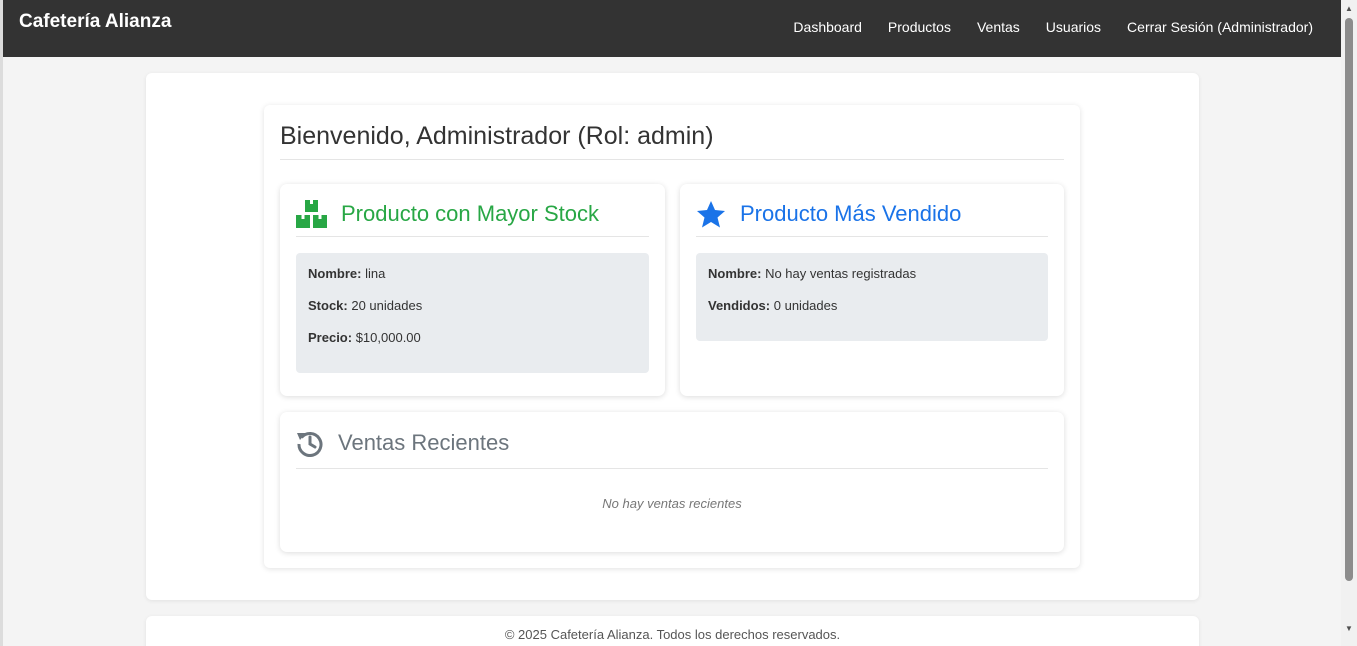 The width and height of the screenshot is (1357, 646). What do you see at coordinates (1220, 27) in the screenshot?
I see `nav-logout-link: Cerrar Sesión (Administrador)` at bounding box center [1220, 27].